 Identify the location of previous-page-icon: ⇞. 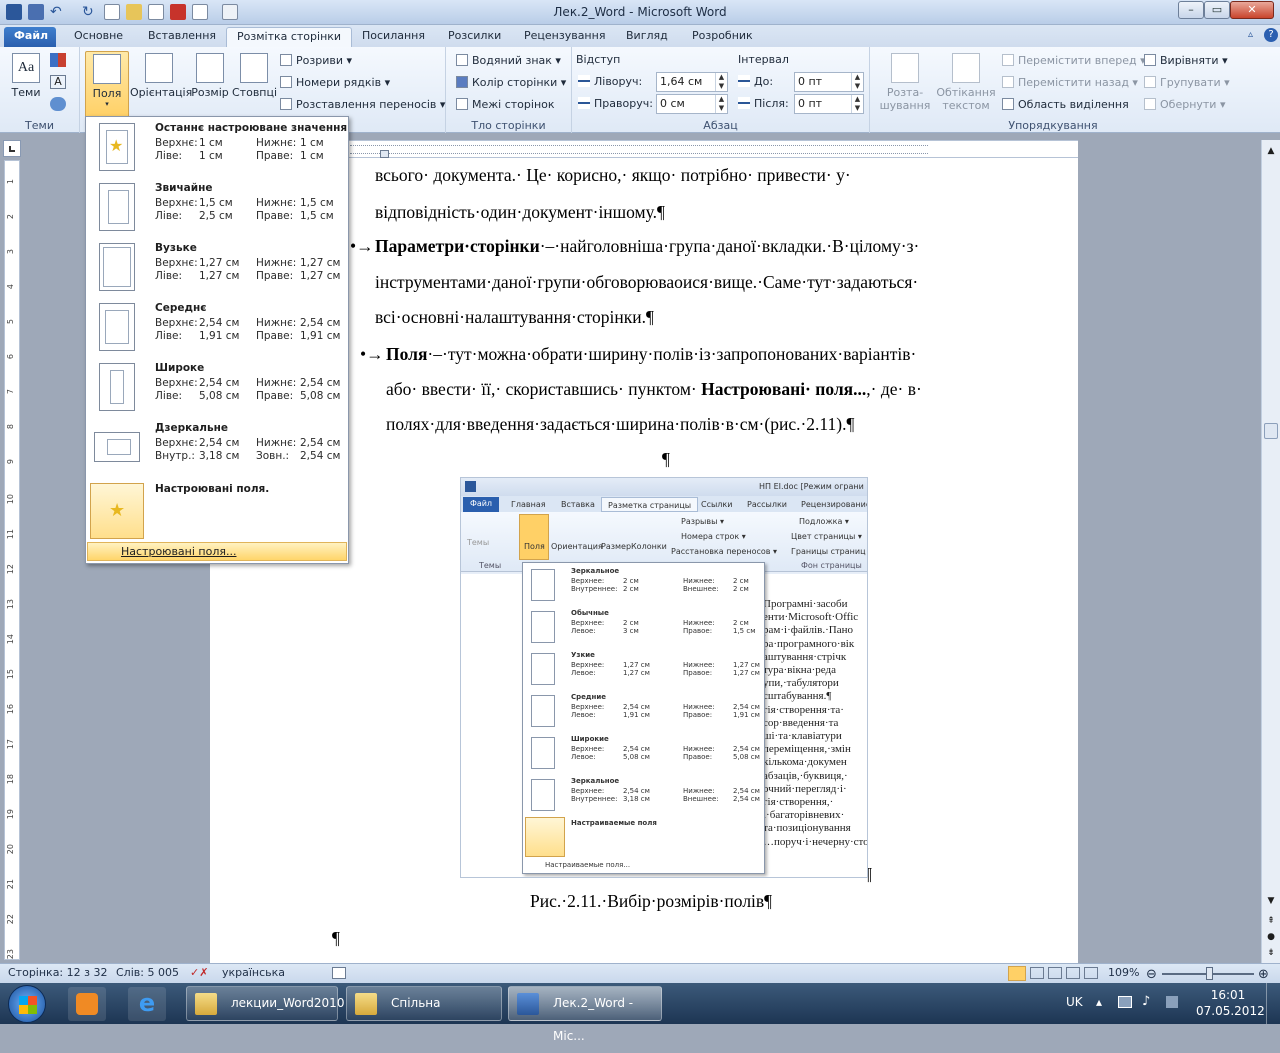
(1271, 923).